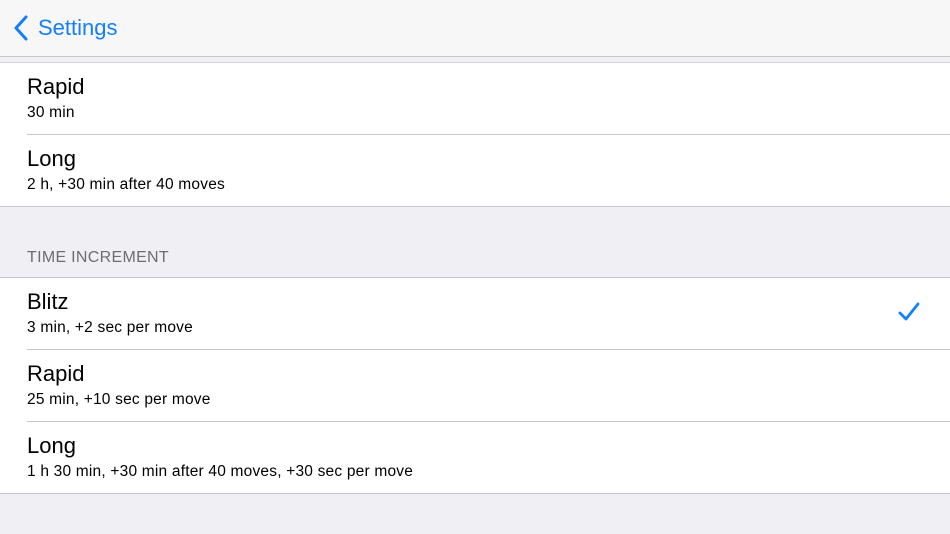 Image resolution: width=950 pixels, height=534 pixels. What do you see at coordinates (98, 257) in the screenshot?
I see `section-header-time-increment: TIME INCREMENT` at bounding box center [98, 257].